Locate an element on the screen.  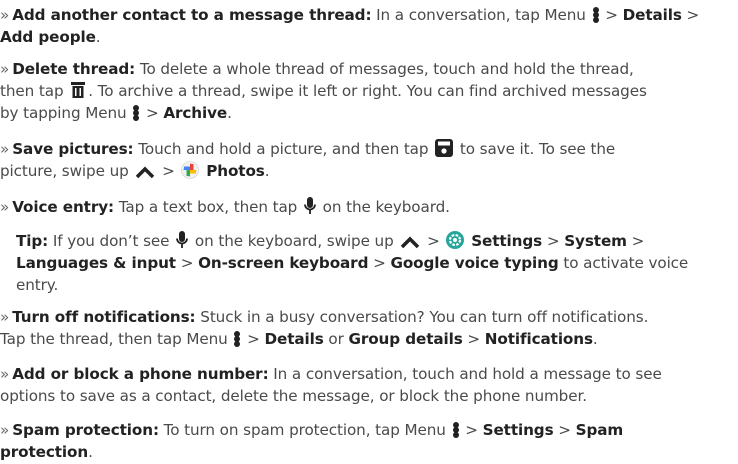
text: or is located at coordinates (336, 339).